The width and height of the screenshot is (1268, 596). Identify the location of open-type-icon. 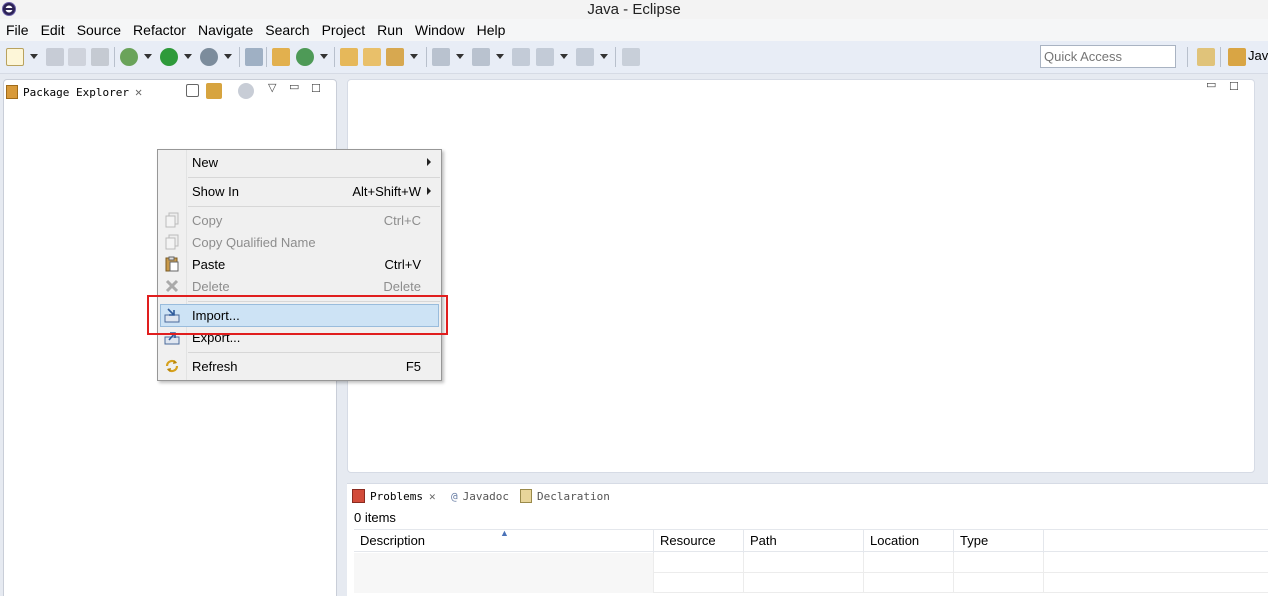
(349, 57).